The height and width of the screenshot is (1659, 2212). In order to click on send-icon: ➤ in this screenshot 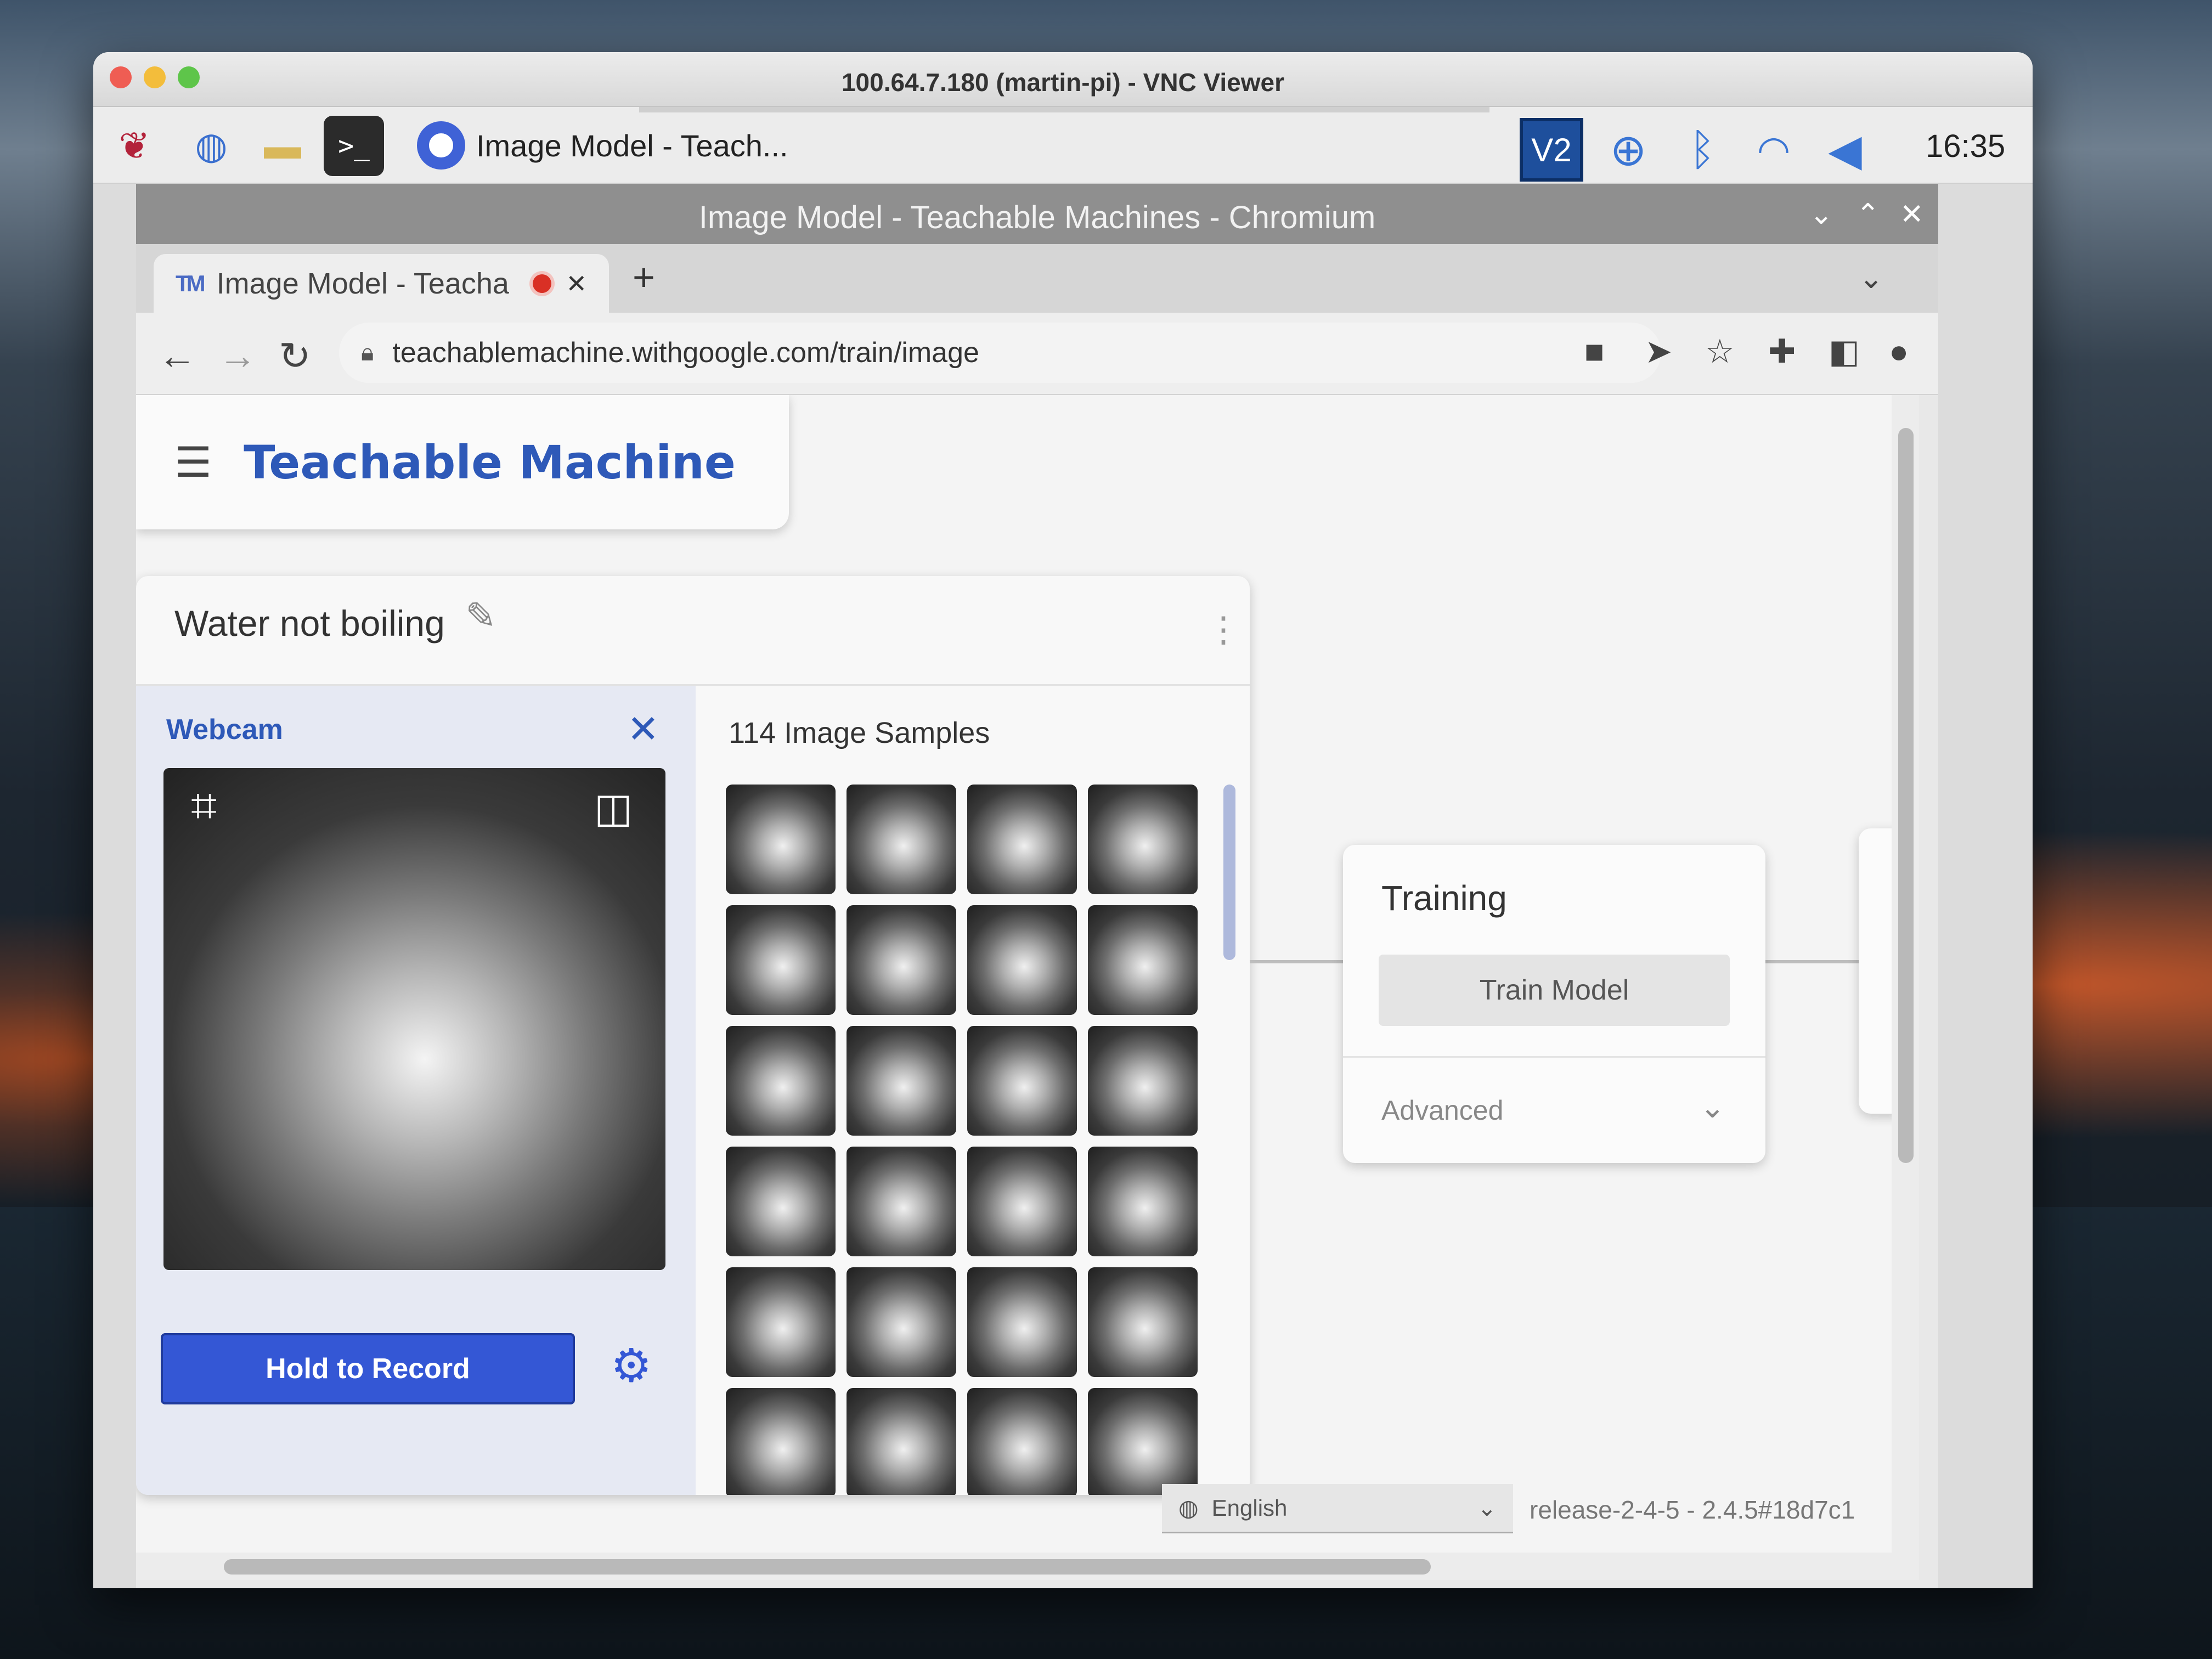, I will do `click(1658, 351)`.